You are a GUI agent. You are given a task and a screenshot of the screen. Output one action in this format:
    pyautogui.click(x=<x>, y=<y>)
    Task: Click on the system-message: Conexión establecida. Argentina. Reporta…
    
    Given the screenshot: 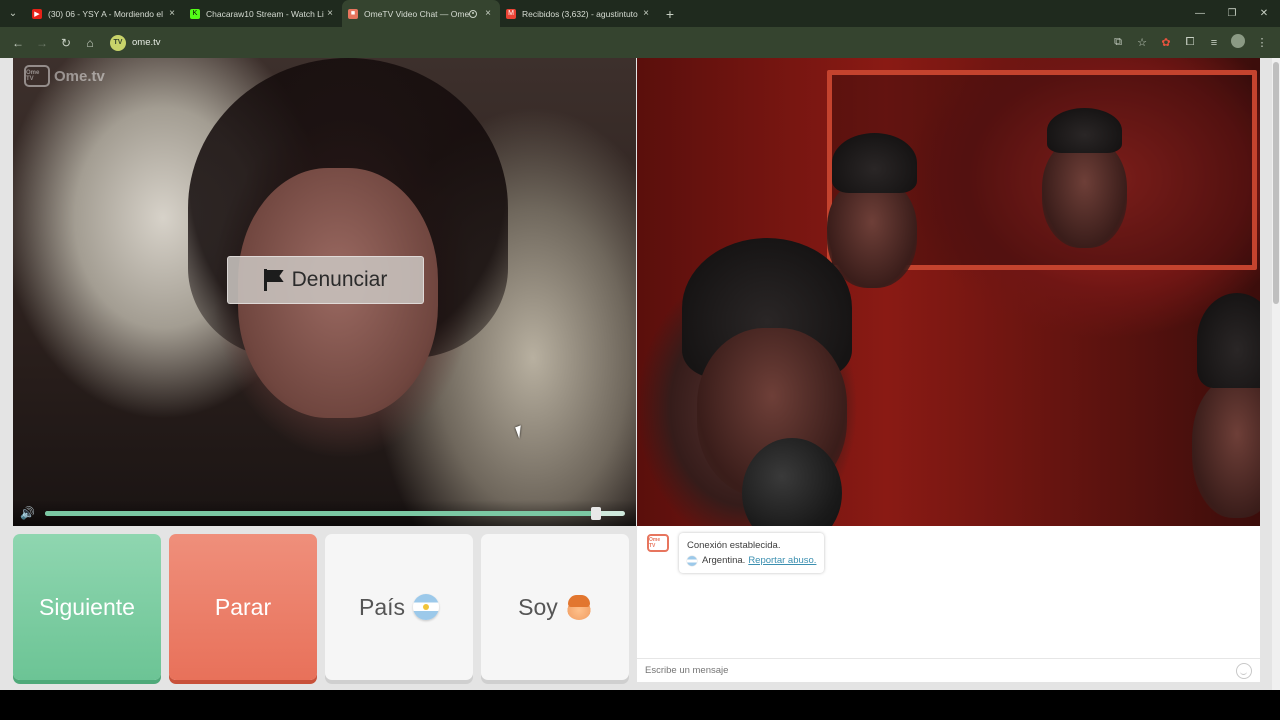 What is the action you would take?
    pyautogui.click(x=752, y=553)
    